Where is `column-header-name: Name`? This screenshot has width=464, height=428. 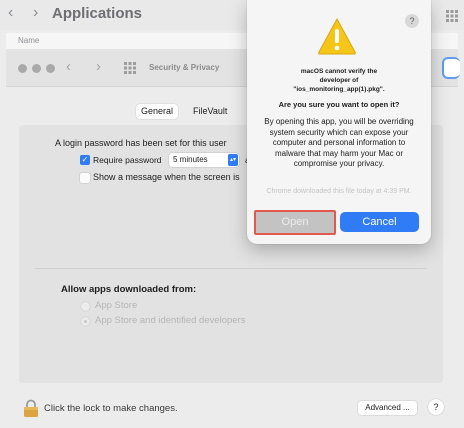 column-header-name: Name is located at coordinates (28, 40).